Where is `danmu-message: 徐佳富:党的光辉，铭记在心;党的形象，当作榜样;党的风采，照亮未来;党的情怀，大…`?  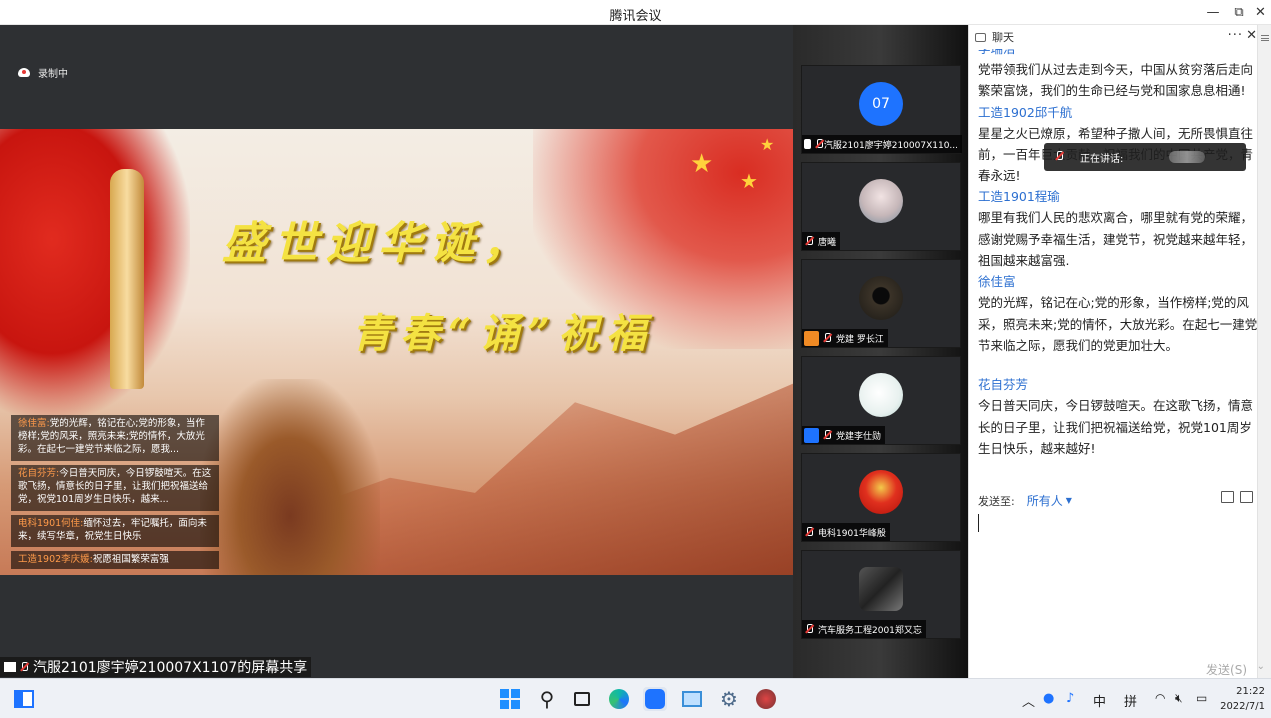
danmu-message: 徐佳富:党的光辉，铭记在心;党的形象，当作榜样;党的风采，照亮未来;党的情怀，大… is located at coordinates (115, 438).